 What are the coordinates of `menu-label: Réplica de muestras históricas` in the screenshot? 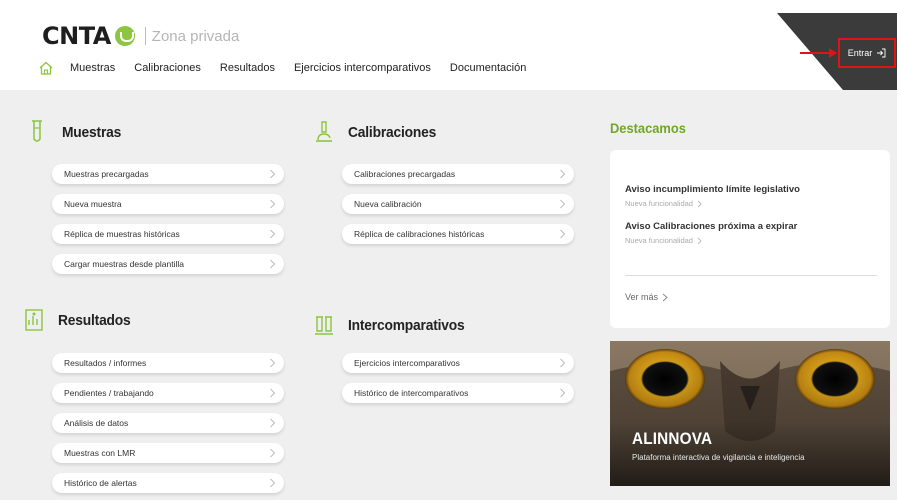 It's located at (122, 234).